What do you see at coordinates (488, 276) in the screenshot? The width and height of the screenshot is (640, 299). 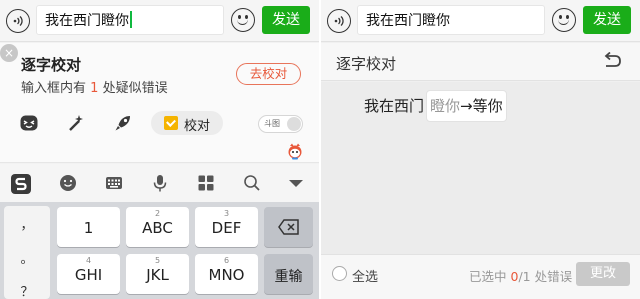 I see `status-prefix: 已选中` at bounding box center [488, 276].